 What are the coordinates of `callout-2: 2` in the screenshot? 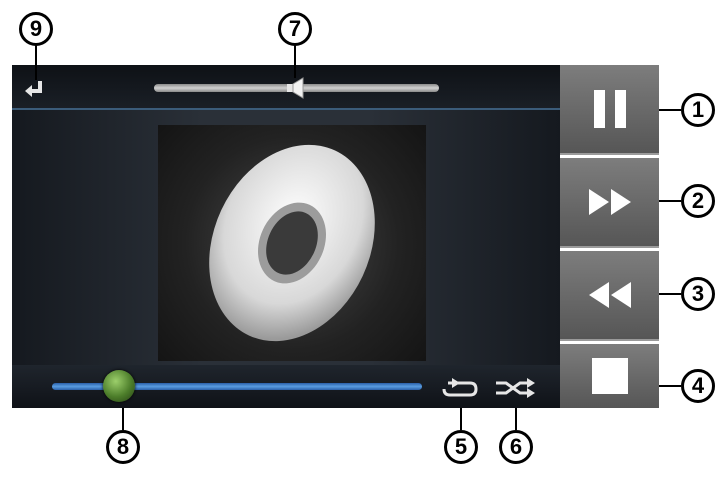 It's located at (698, 201).